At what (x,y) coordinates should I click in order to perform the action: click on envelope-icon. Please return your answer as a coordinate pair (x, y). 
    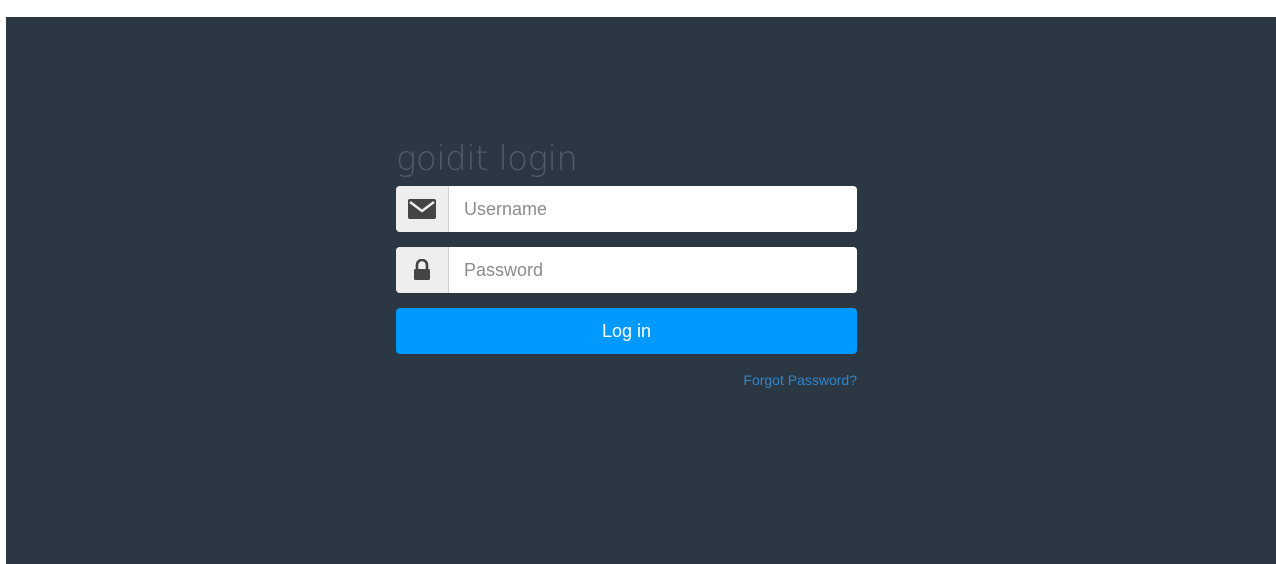
    Looking at the image, I should click on (422, 209).